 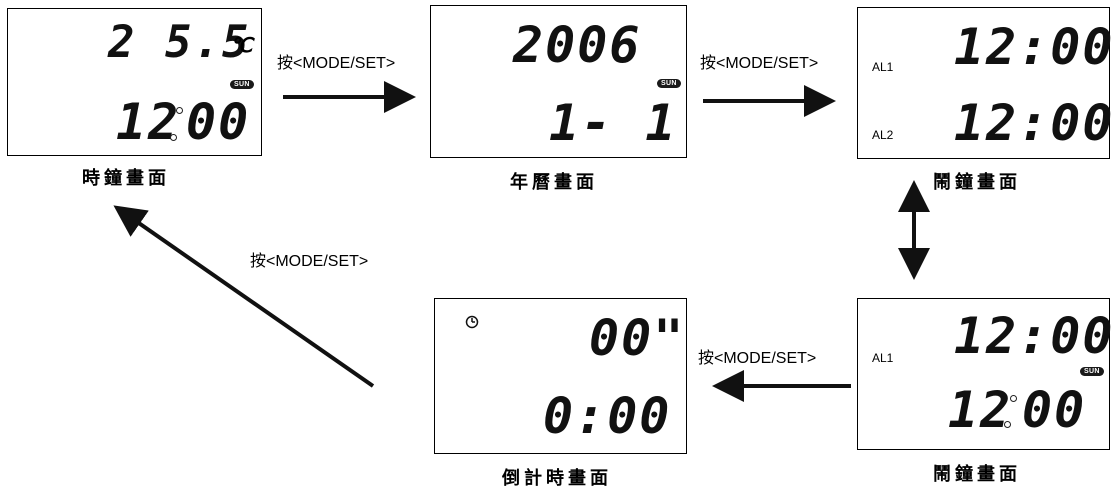 I want to click on alarm-screen-bottom: AL1 12:00 SUN 12 00, so click(x=984, y=374).